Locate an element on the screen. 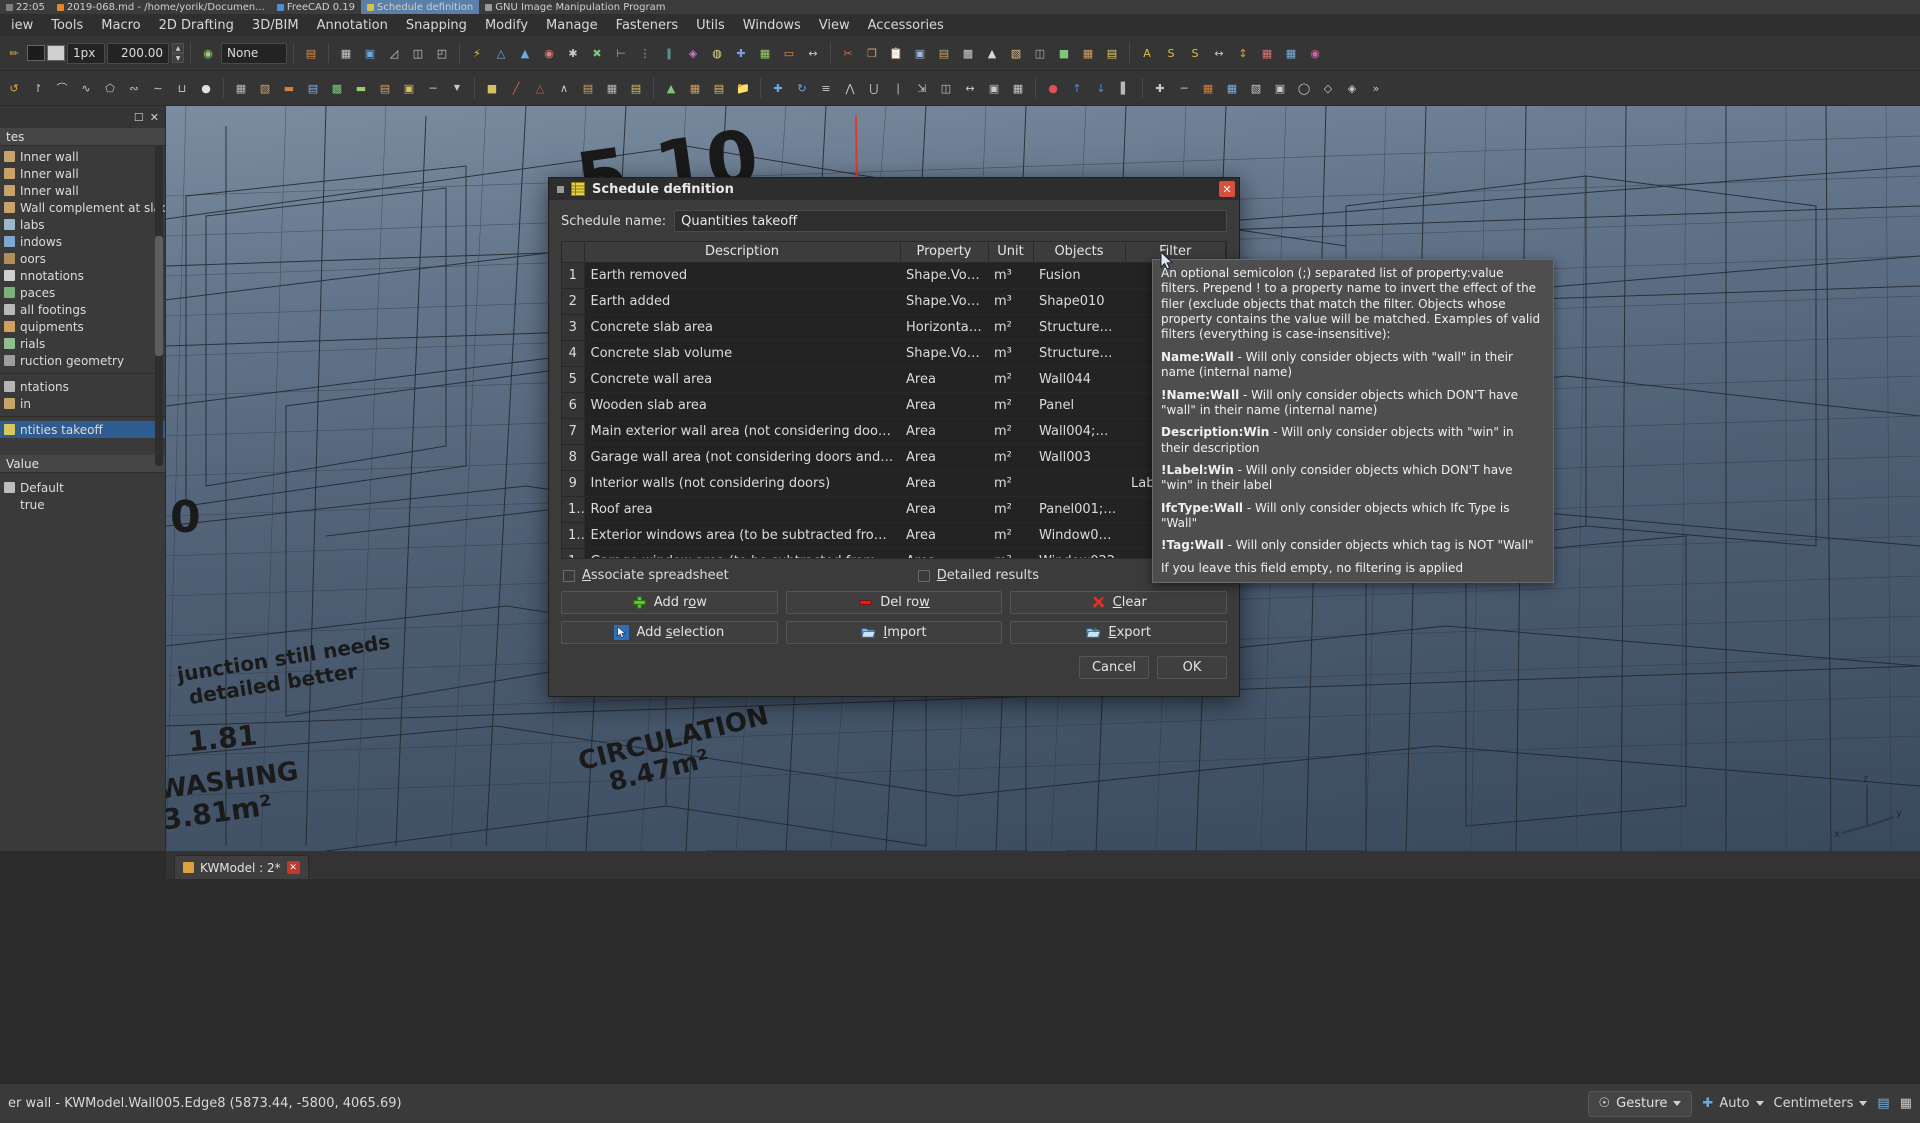  stretch-icon: ↔ is located at coordinates (970, 88).